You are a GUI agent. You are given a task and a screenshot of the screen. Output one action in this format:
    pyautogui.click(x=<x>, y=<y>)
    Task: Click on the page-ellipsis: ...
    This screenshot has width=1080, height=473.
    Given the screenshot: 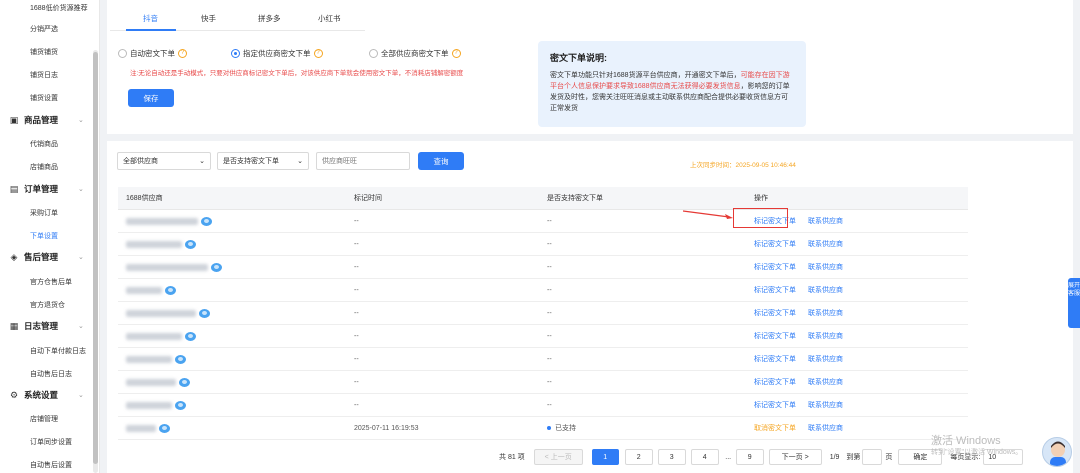 What is the action you would take?
    pyautogui.click(x=728, y=457)
    